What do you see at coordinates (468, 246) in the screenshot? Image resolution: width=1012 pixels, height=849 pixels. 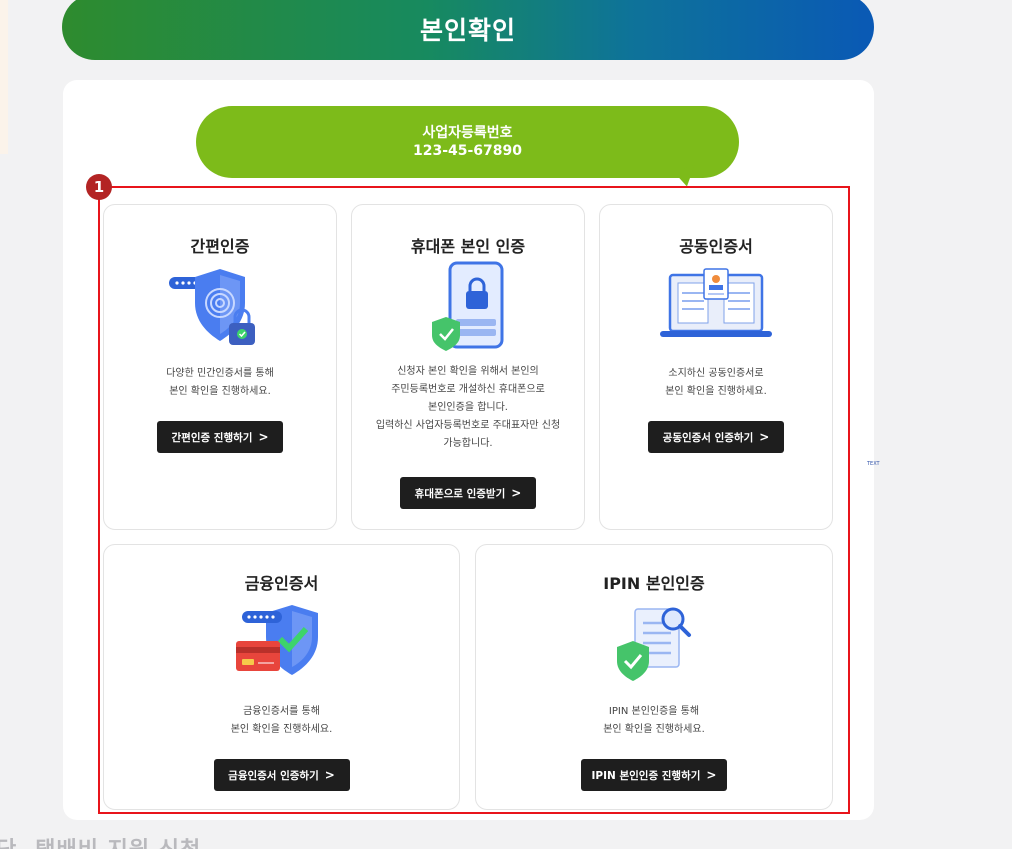 I see `card-title: 휴대폰 본인 인증` at bounding box center [468, 246].